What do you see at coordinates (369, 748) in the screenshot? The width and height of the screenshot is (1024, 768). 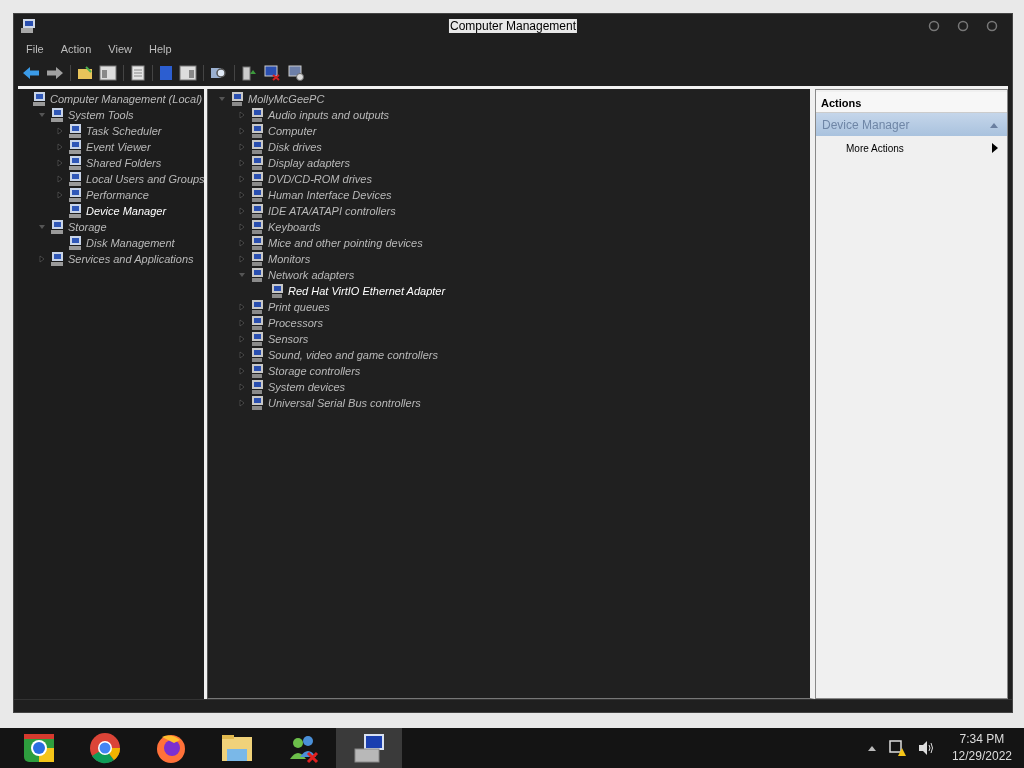 I see `active-taskbar-button` at bounding box center [369, 748].